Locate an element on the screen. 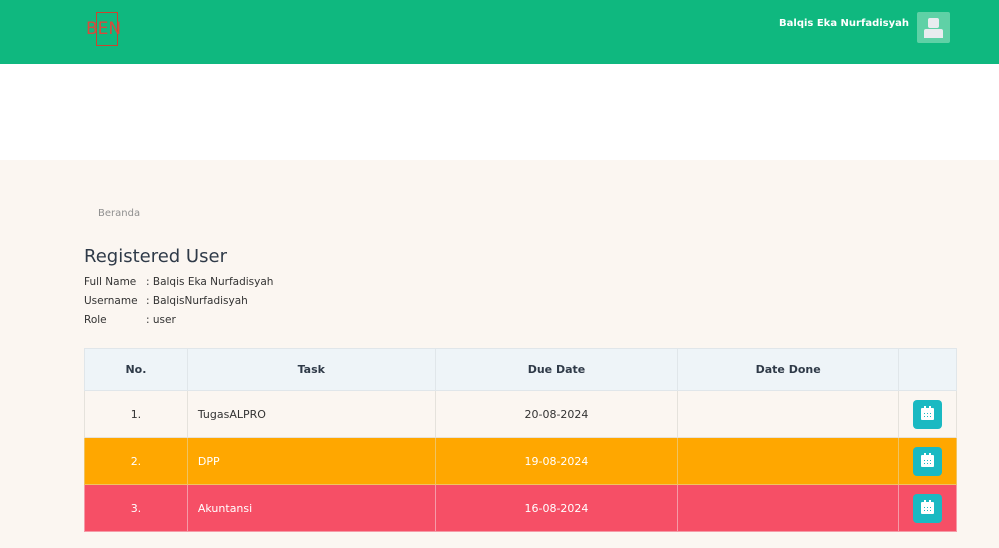  role-value: : user is located at coordinates (161, 320).